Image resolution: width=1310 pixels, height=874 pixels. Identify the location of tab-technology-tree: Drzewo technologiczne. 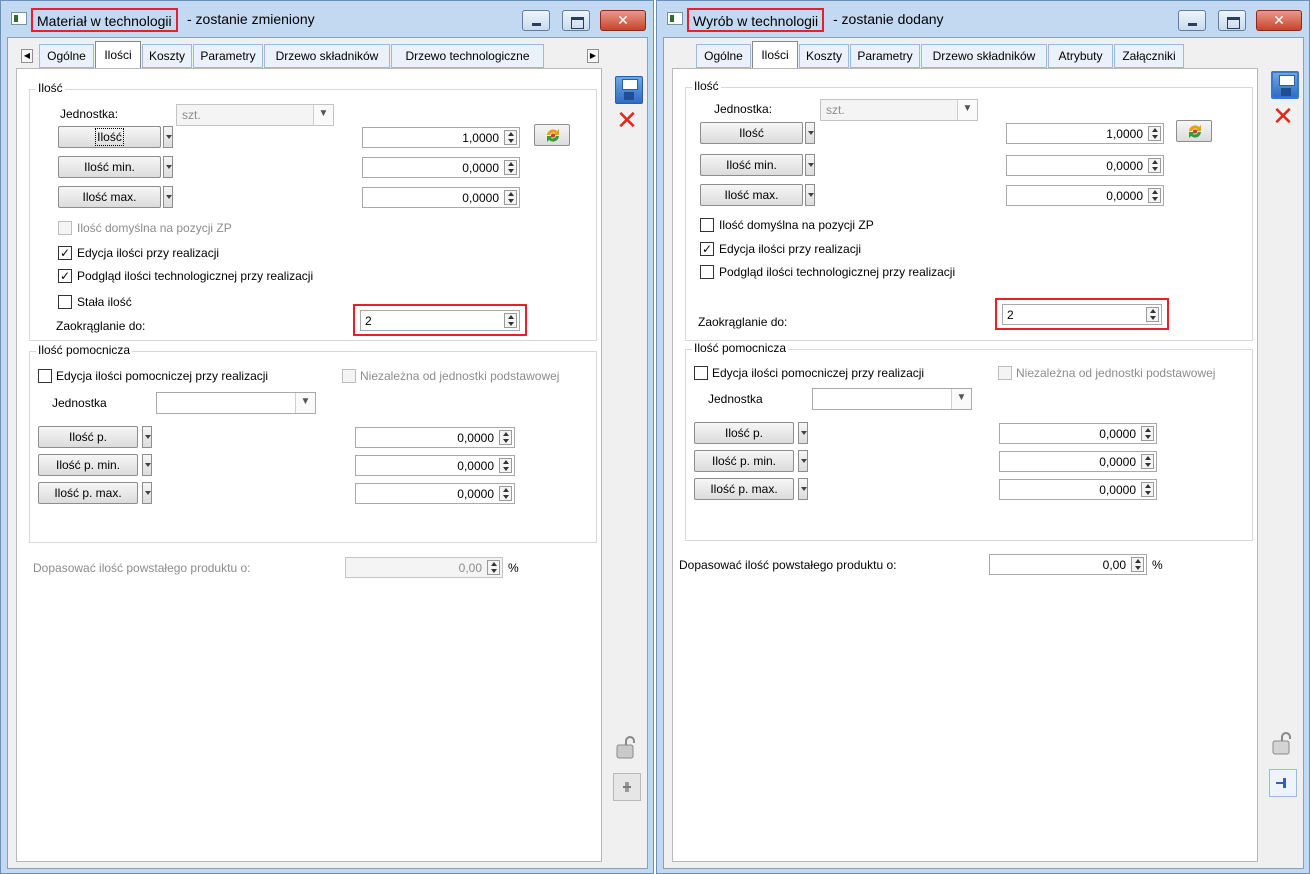
(467, 56).